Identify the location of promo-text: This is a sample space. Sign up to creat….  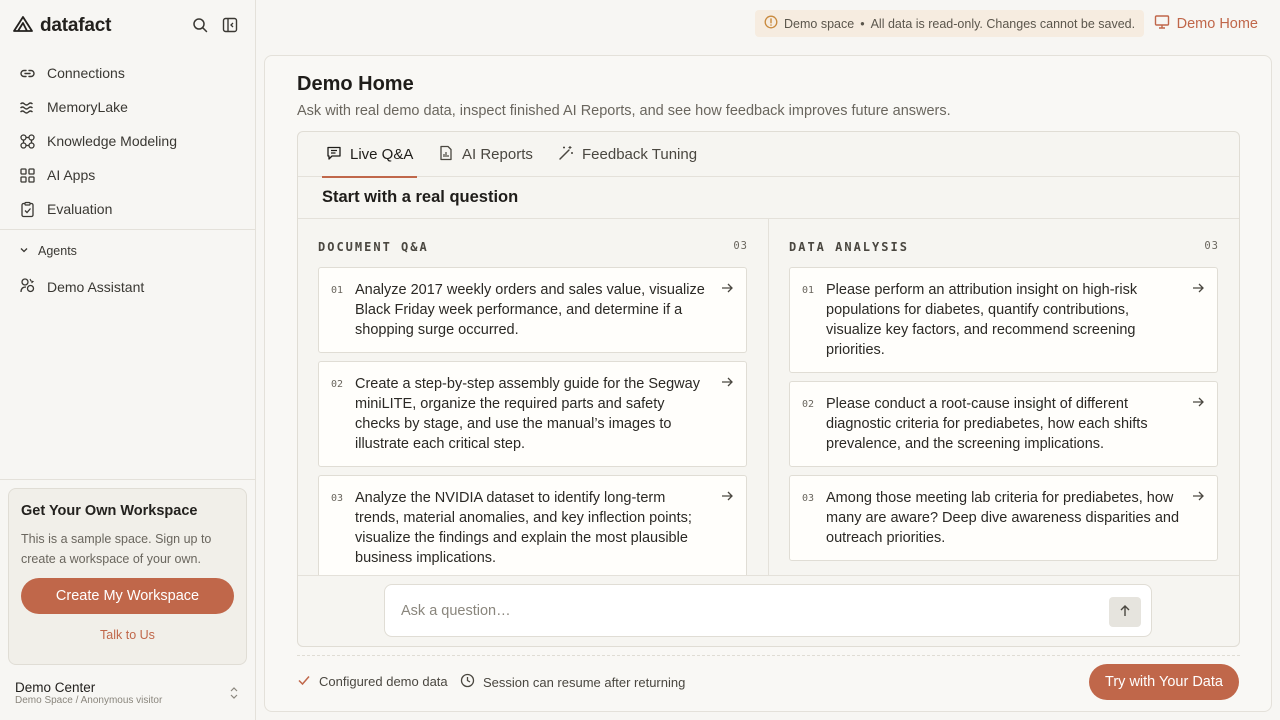
(116, 549).